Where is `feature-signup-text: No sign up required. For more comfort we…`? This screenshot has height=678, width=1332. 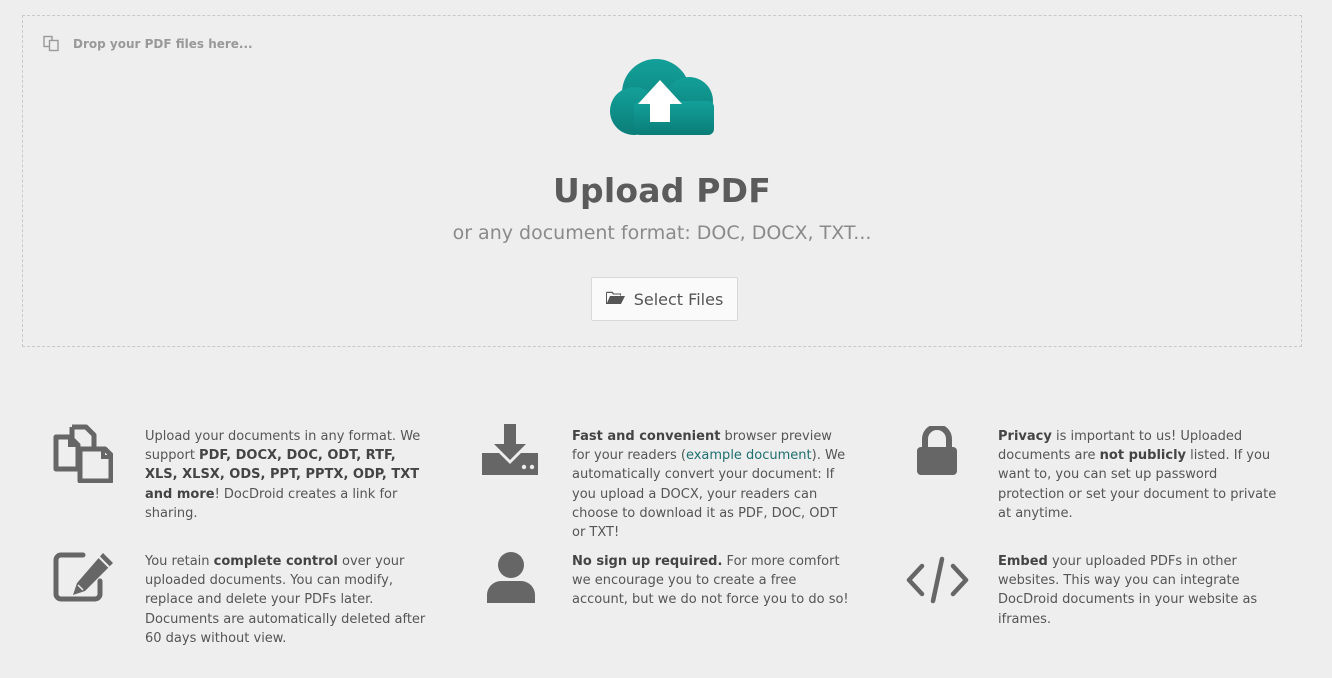 feature-signup-text: No sign up required. For more comfort we… is located at coordinates (710, 581).